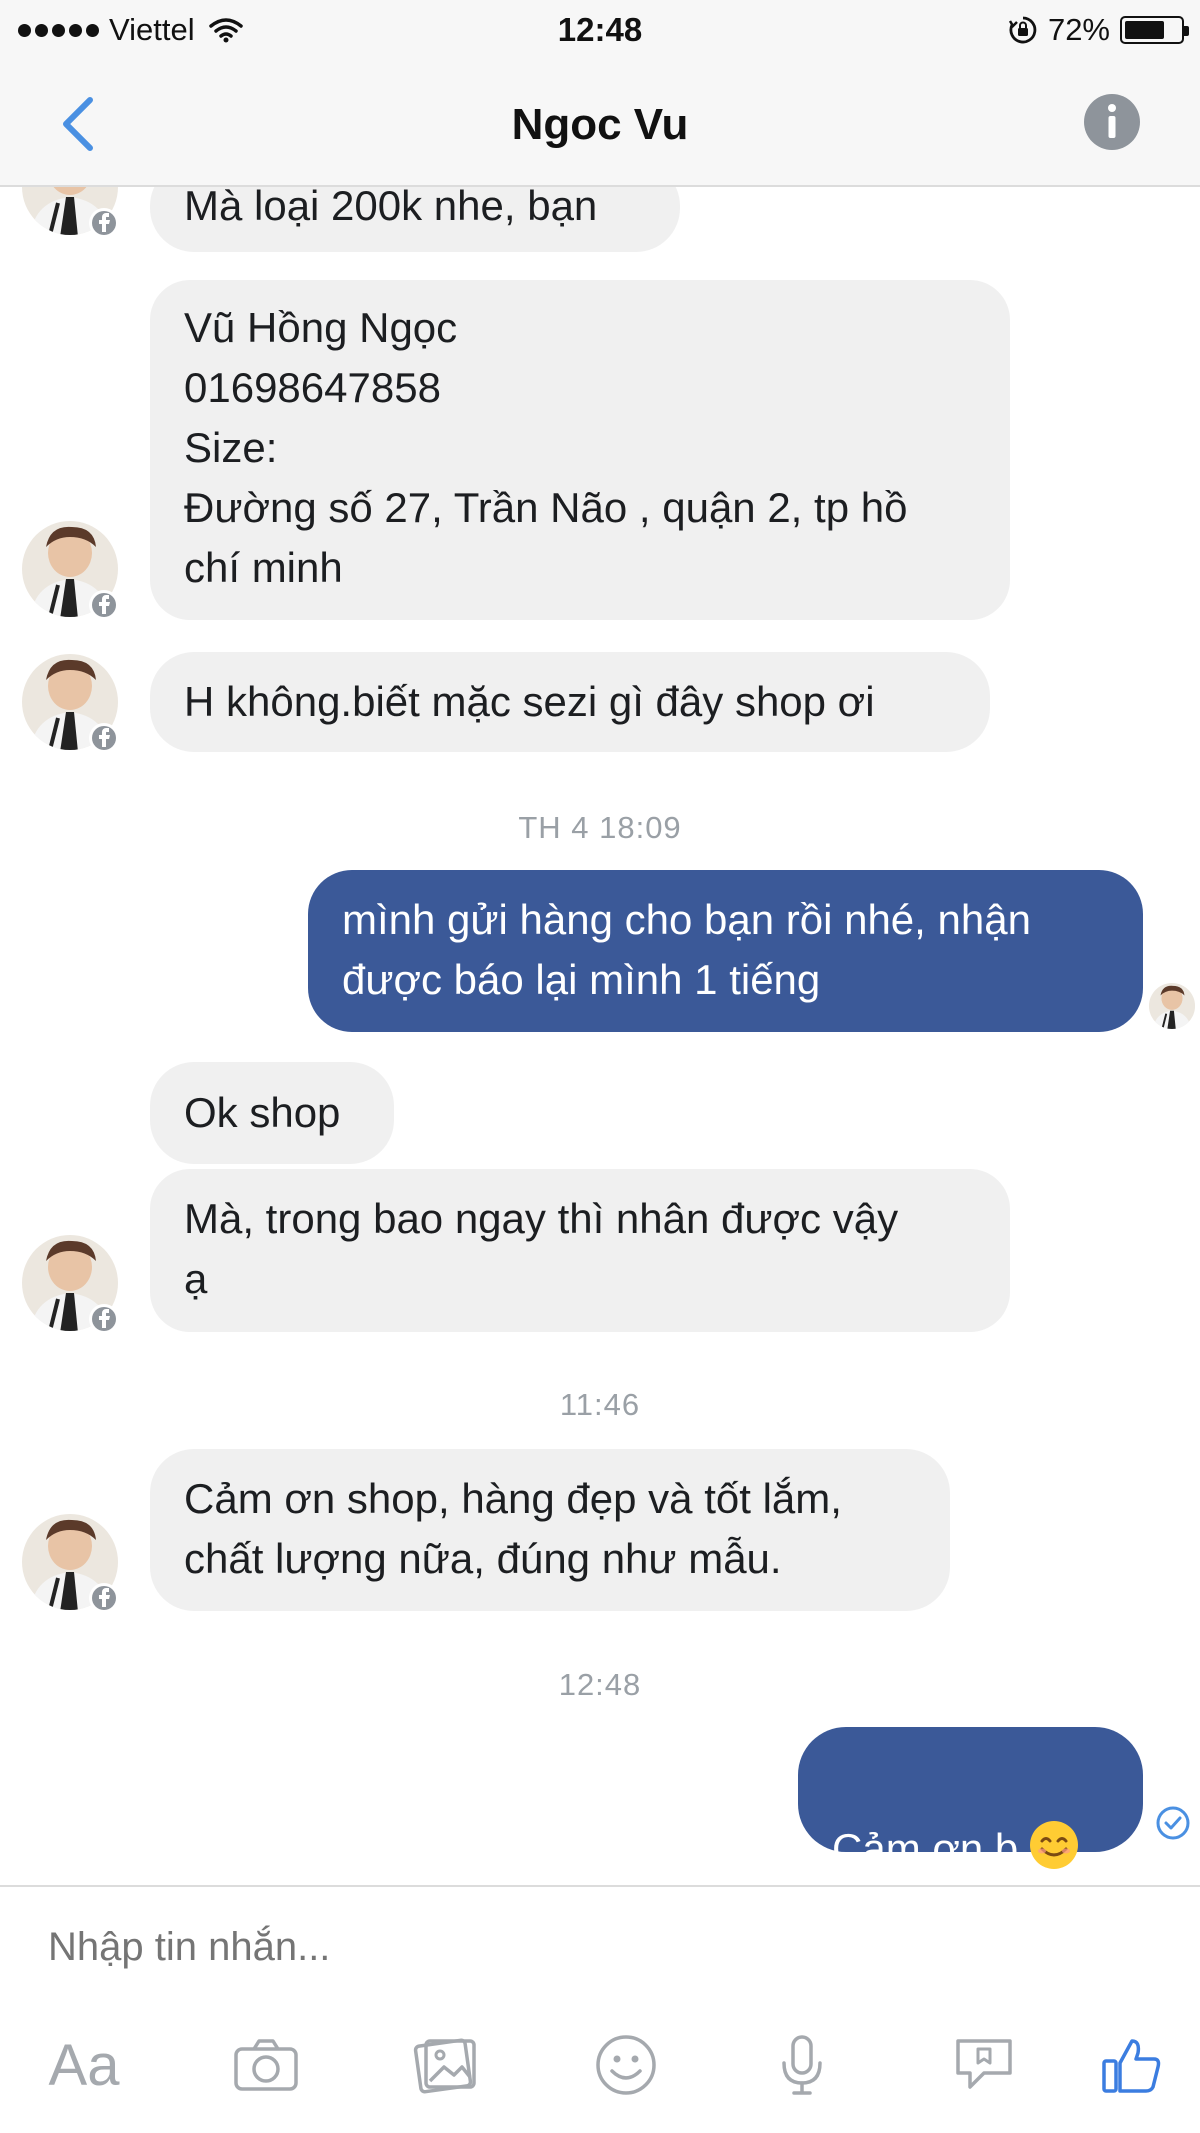  Describe the element at coordinates (600, 31) in the screenshot. I see `status-bar: Viettel 12:48 72%` at that location.